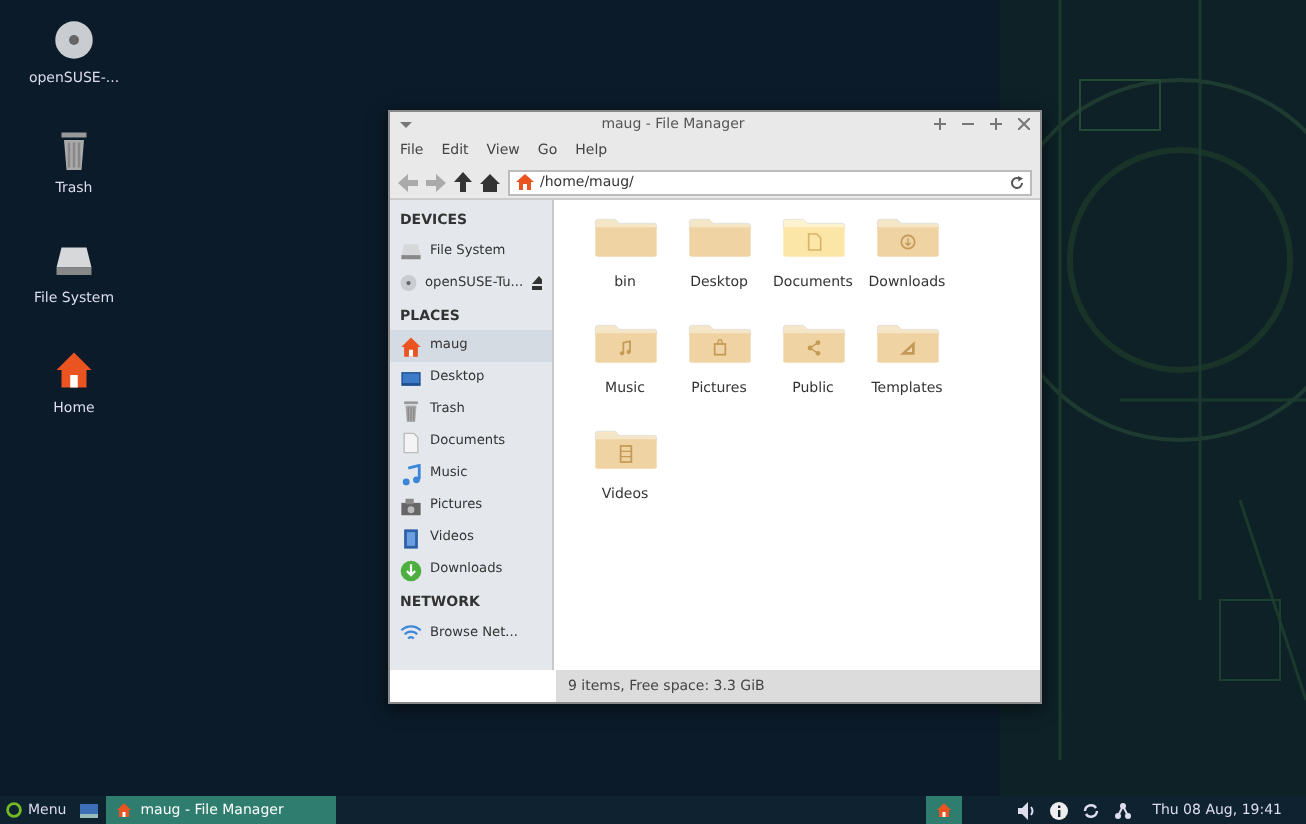 This screenshot has width=1306, height=824. Describe the element at coordinates (536, 283) in the screenshot. I see `eject-icon` at that location.